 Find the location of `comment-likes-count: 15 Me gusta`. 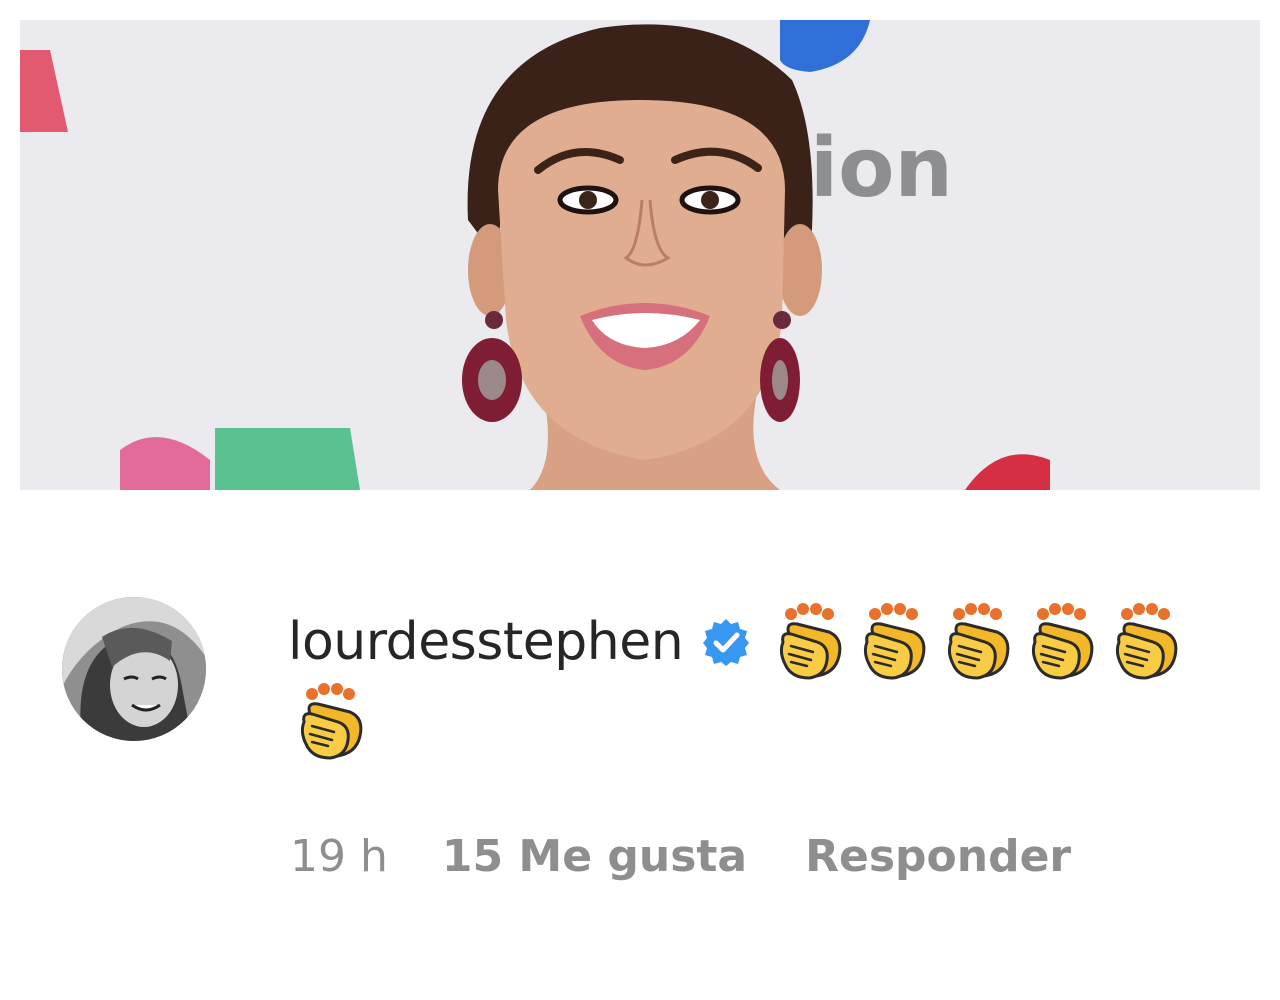

comment-likes-count: 15 Me gusta is located at coordinates (594, 856).